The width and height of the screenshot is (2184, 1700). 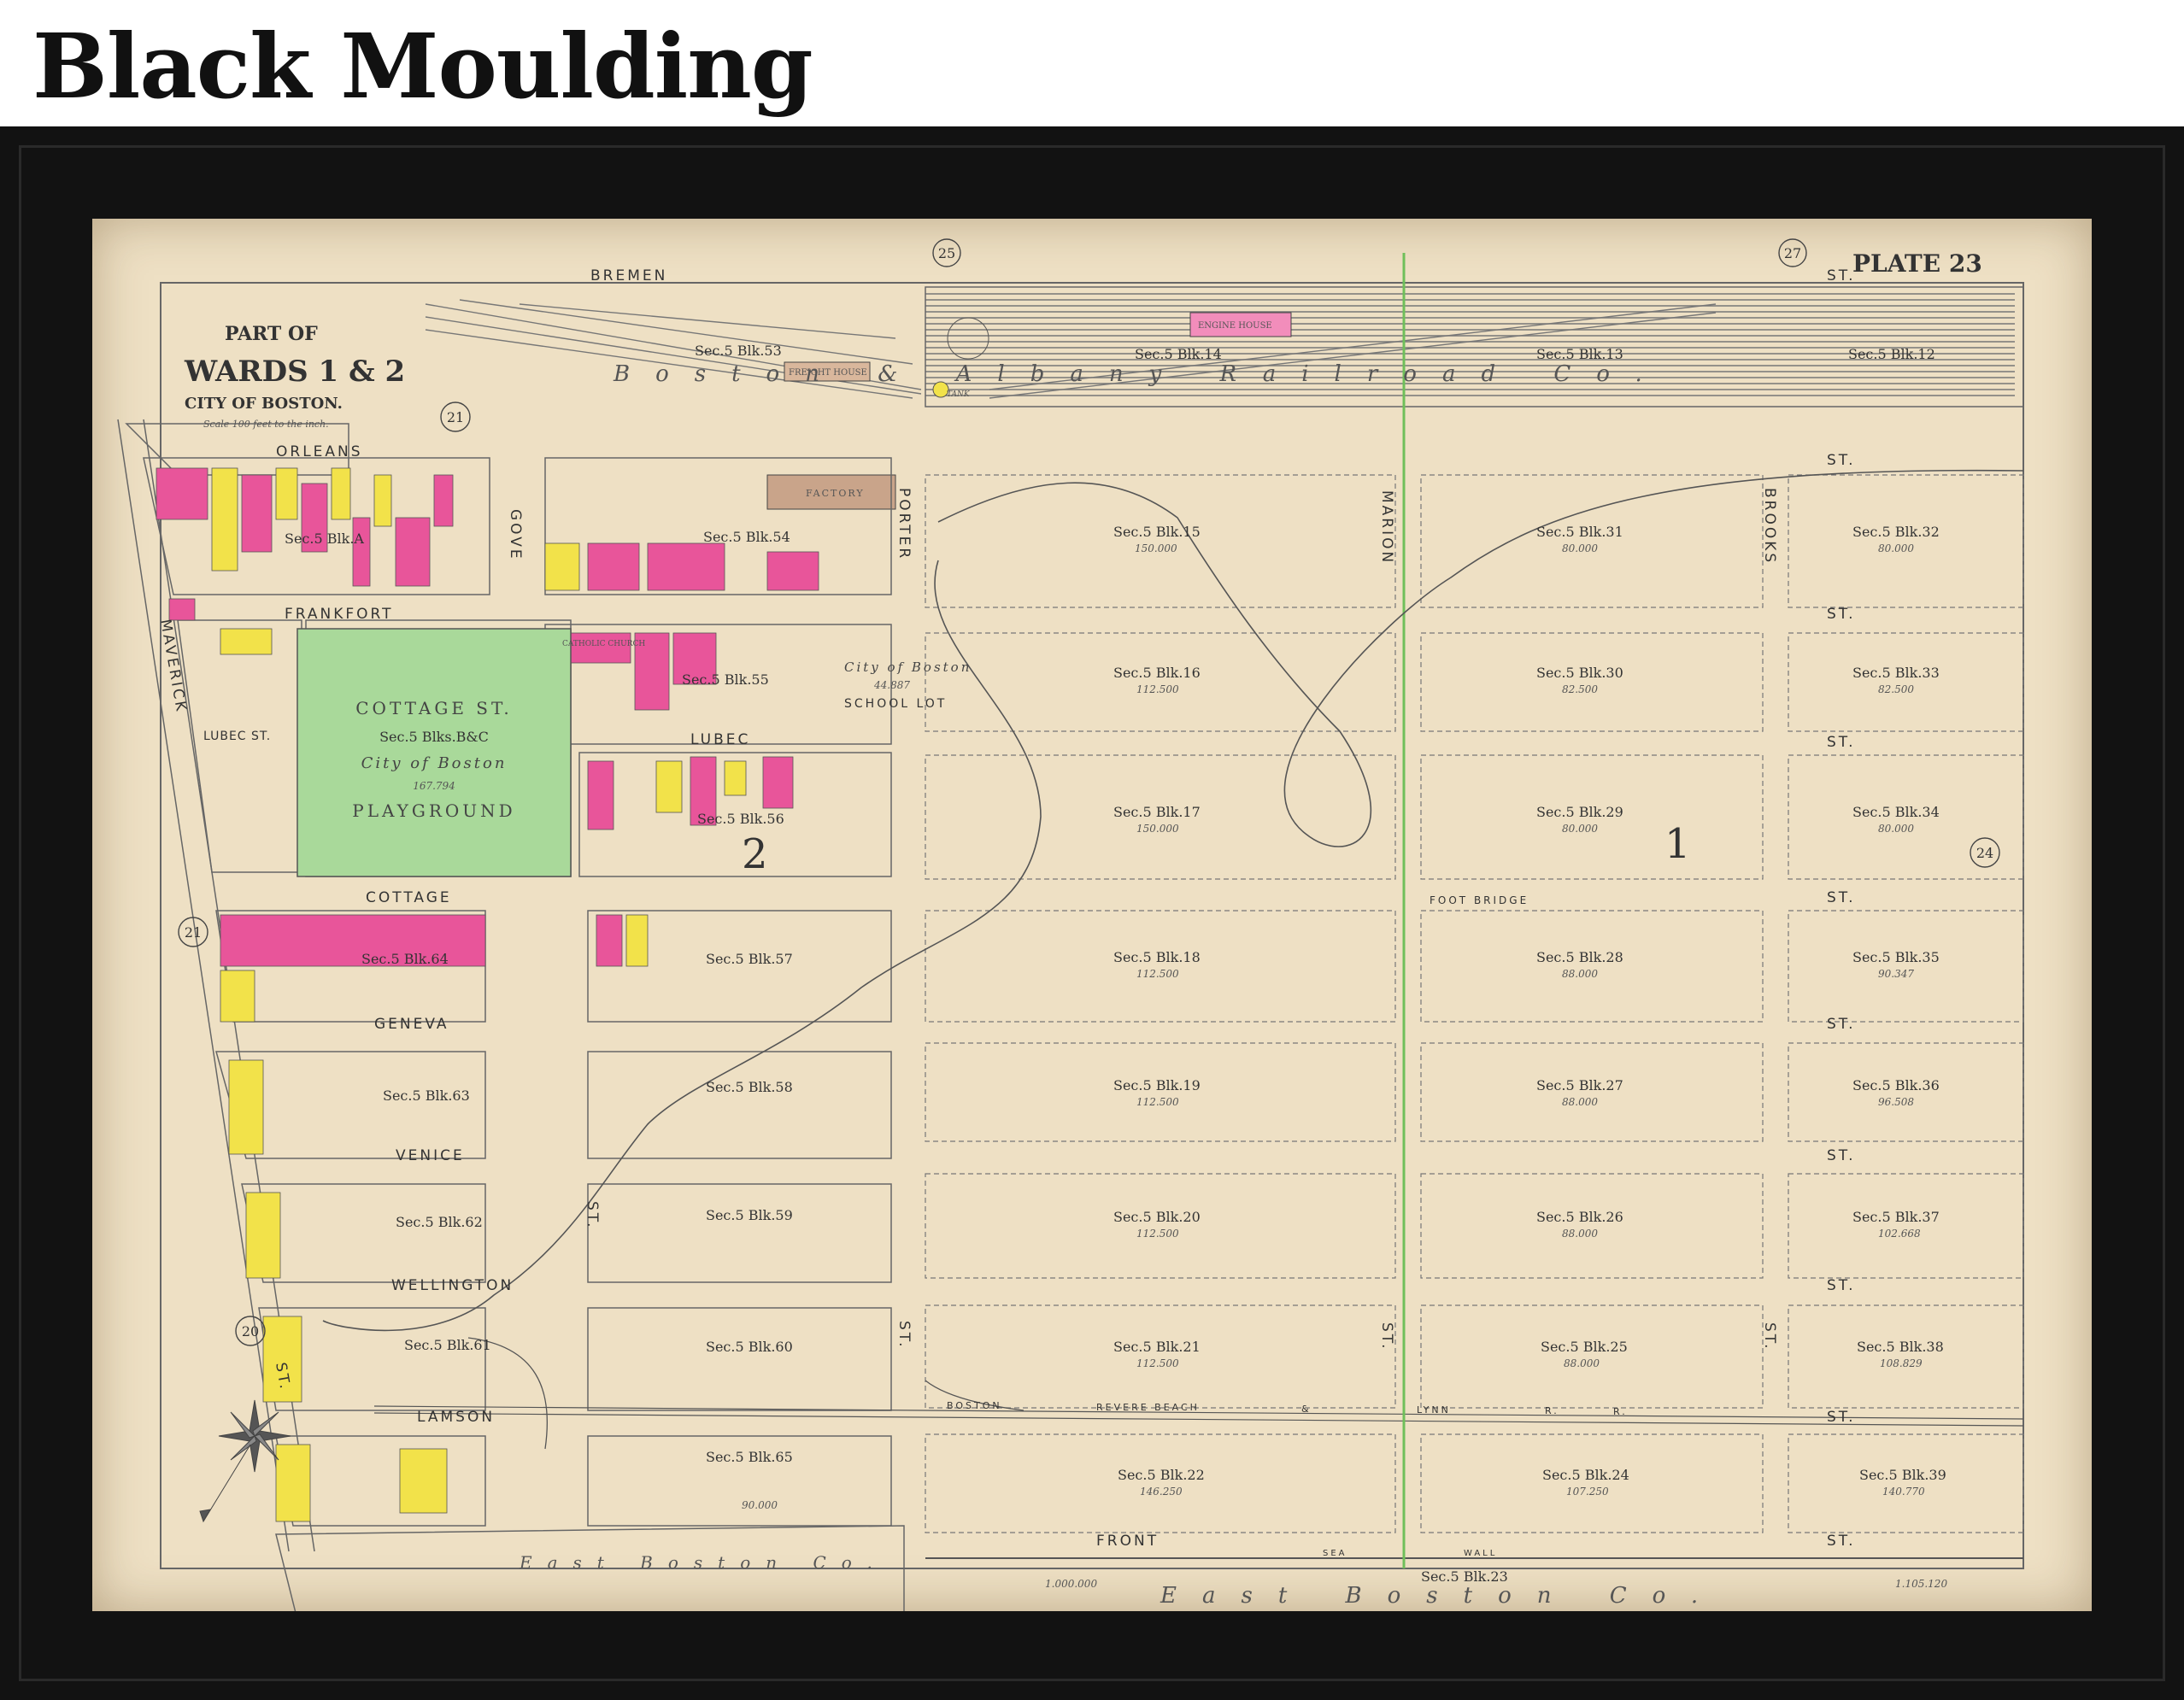 What do you see at coordinates (339, 615) in the screenshot?
I see `street-frankfort: FRANKFORT` at bounding box center [339, 615].